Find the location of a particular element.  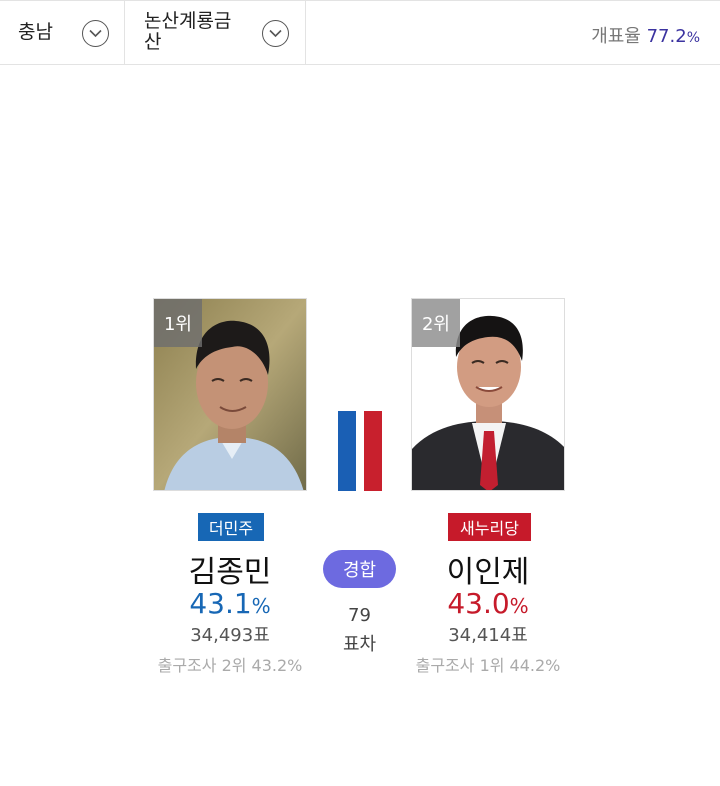

vote-gap-number: 79 is located at coordinates (359, 615).